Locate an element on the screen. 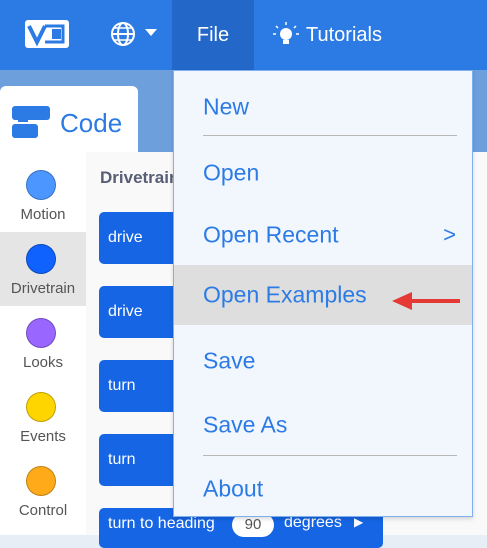 This screenshot has height=548, width=487. file-menu-tab: File is located at coordinates (213, 35).